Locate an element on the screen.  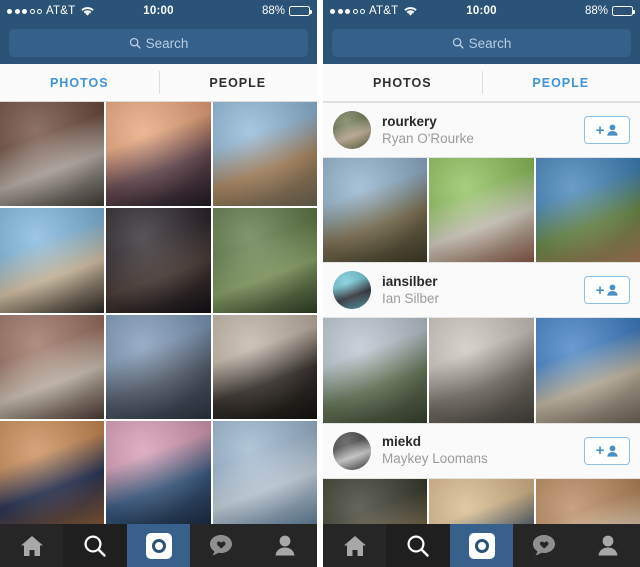
status-bar-left: AT&T is located at coordinates (47, 11).